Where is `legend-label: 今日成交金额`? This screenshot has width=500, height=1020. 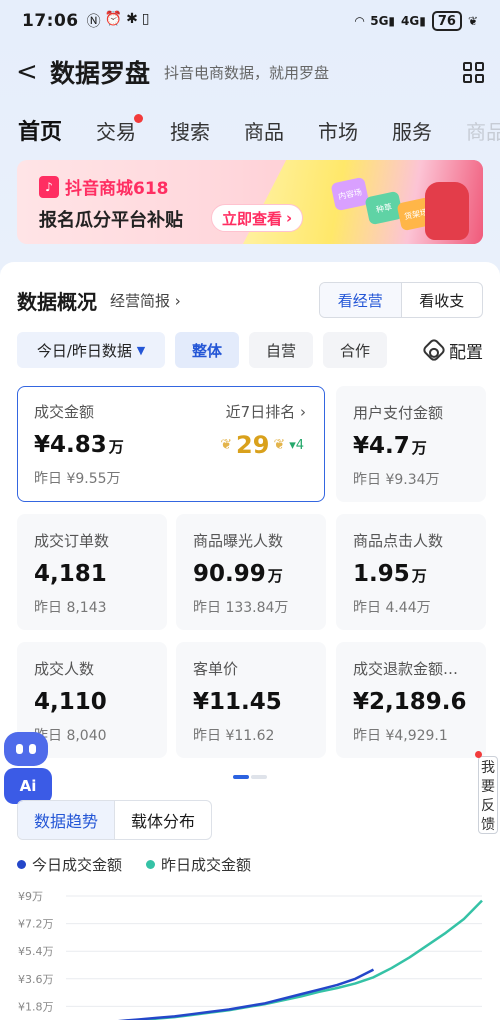 legend-label: 今日成交金额 is located at coordinates (77, 865).